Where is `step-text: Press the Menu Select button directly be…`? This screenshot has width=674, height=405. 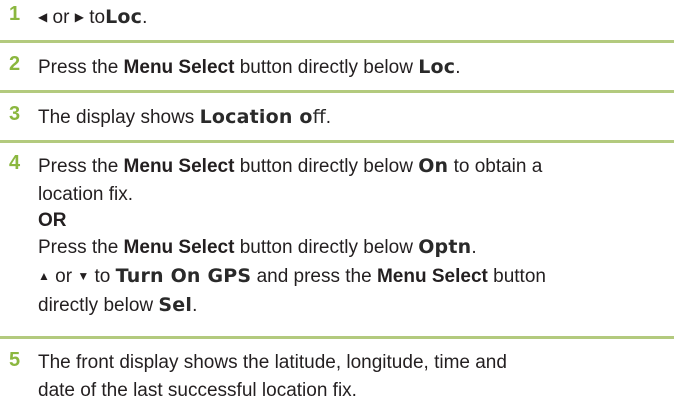 step-text: Press the Menu Select button directly be… is located at coordinates (249, 67).